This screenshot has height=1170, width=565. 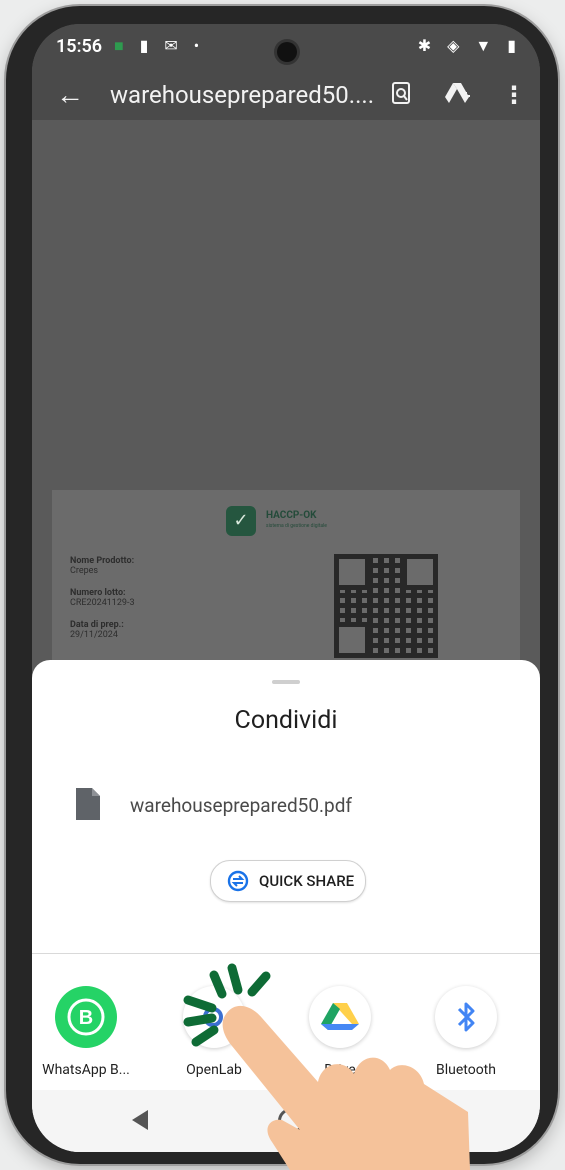 What do you see at coordinates (102, 603) in the screenshot?
I see `field-value: CRE20241129-3` at bounding box center [102, 603].